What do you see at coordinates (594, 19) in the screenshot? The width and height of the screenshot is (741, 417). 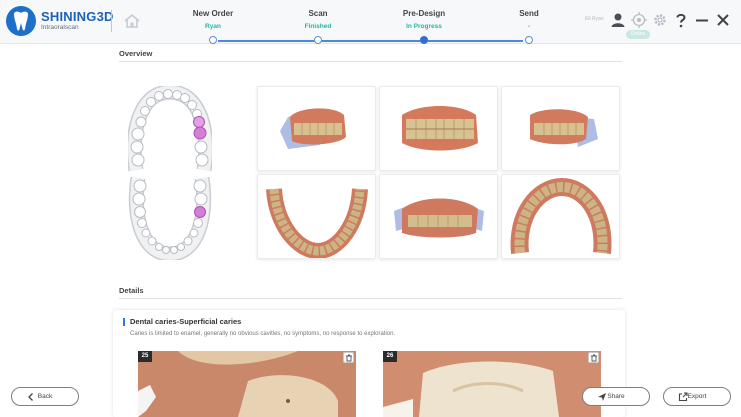 I see `user-name: Eli Ryan` at bounding box center [594, 19].